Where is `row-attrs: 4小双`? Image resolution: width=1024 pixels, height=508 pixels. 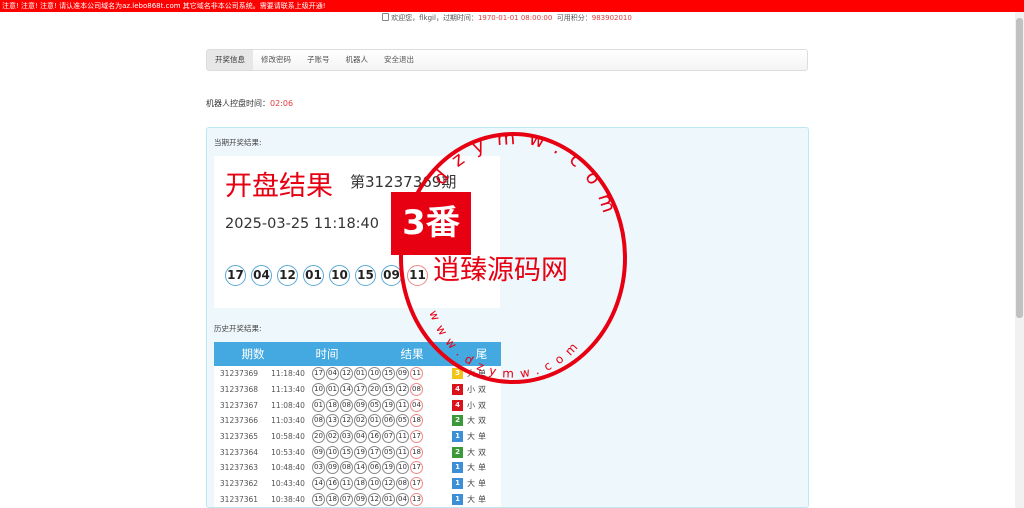
row-attrs: 4小双 is located at coordinates (476, 405).